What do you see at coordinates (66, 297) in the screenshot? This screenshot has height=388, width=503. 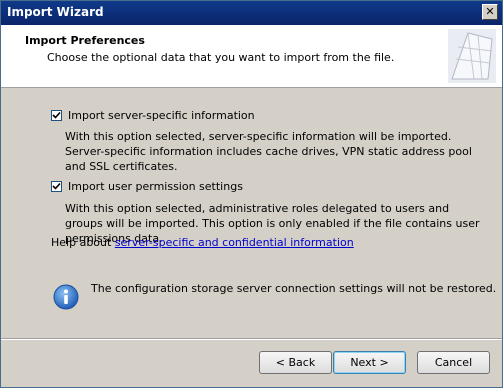 I see `info-icon` at bounding box center [66, 297].